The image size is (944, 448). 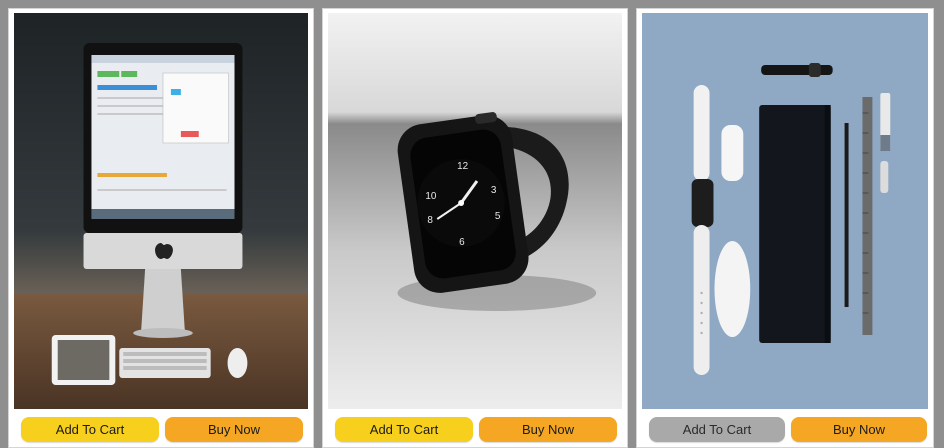 I want to click on svg-text: 10, so click(x=430, y=196).